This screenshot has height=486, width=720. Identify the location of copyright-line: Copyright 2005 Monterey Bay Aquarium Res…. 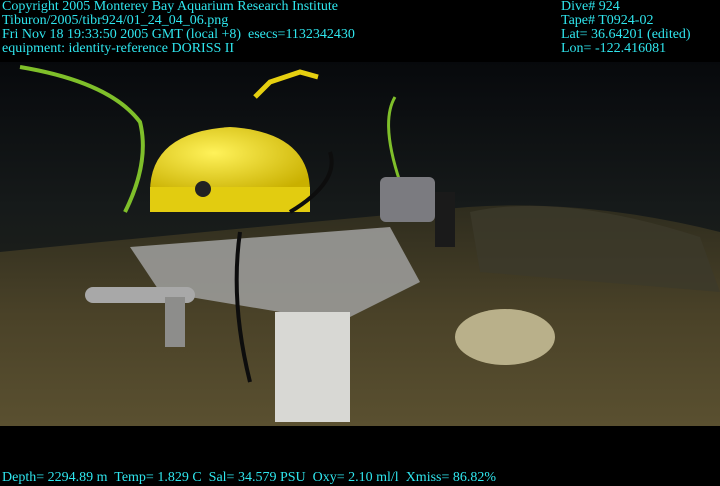
(170, 7).